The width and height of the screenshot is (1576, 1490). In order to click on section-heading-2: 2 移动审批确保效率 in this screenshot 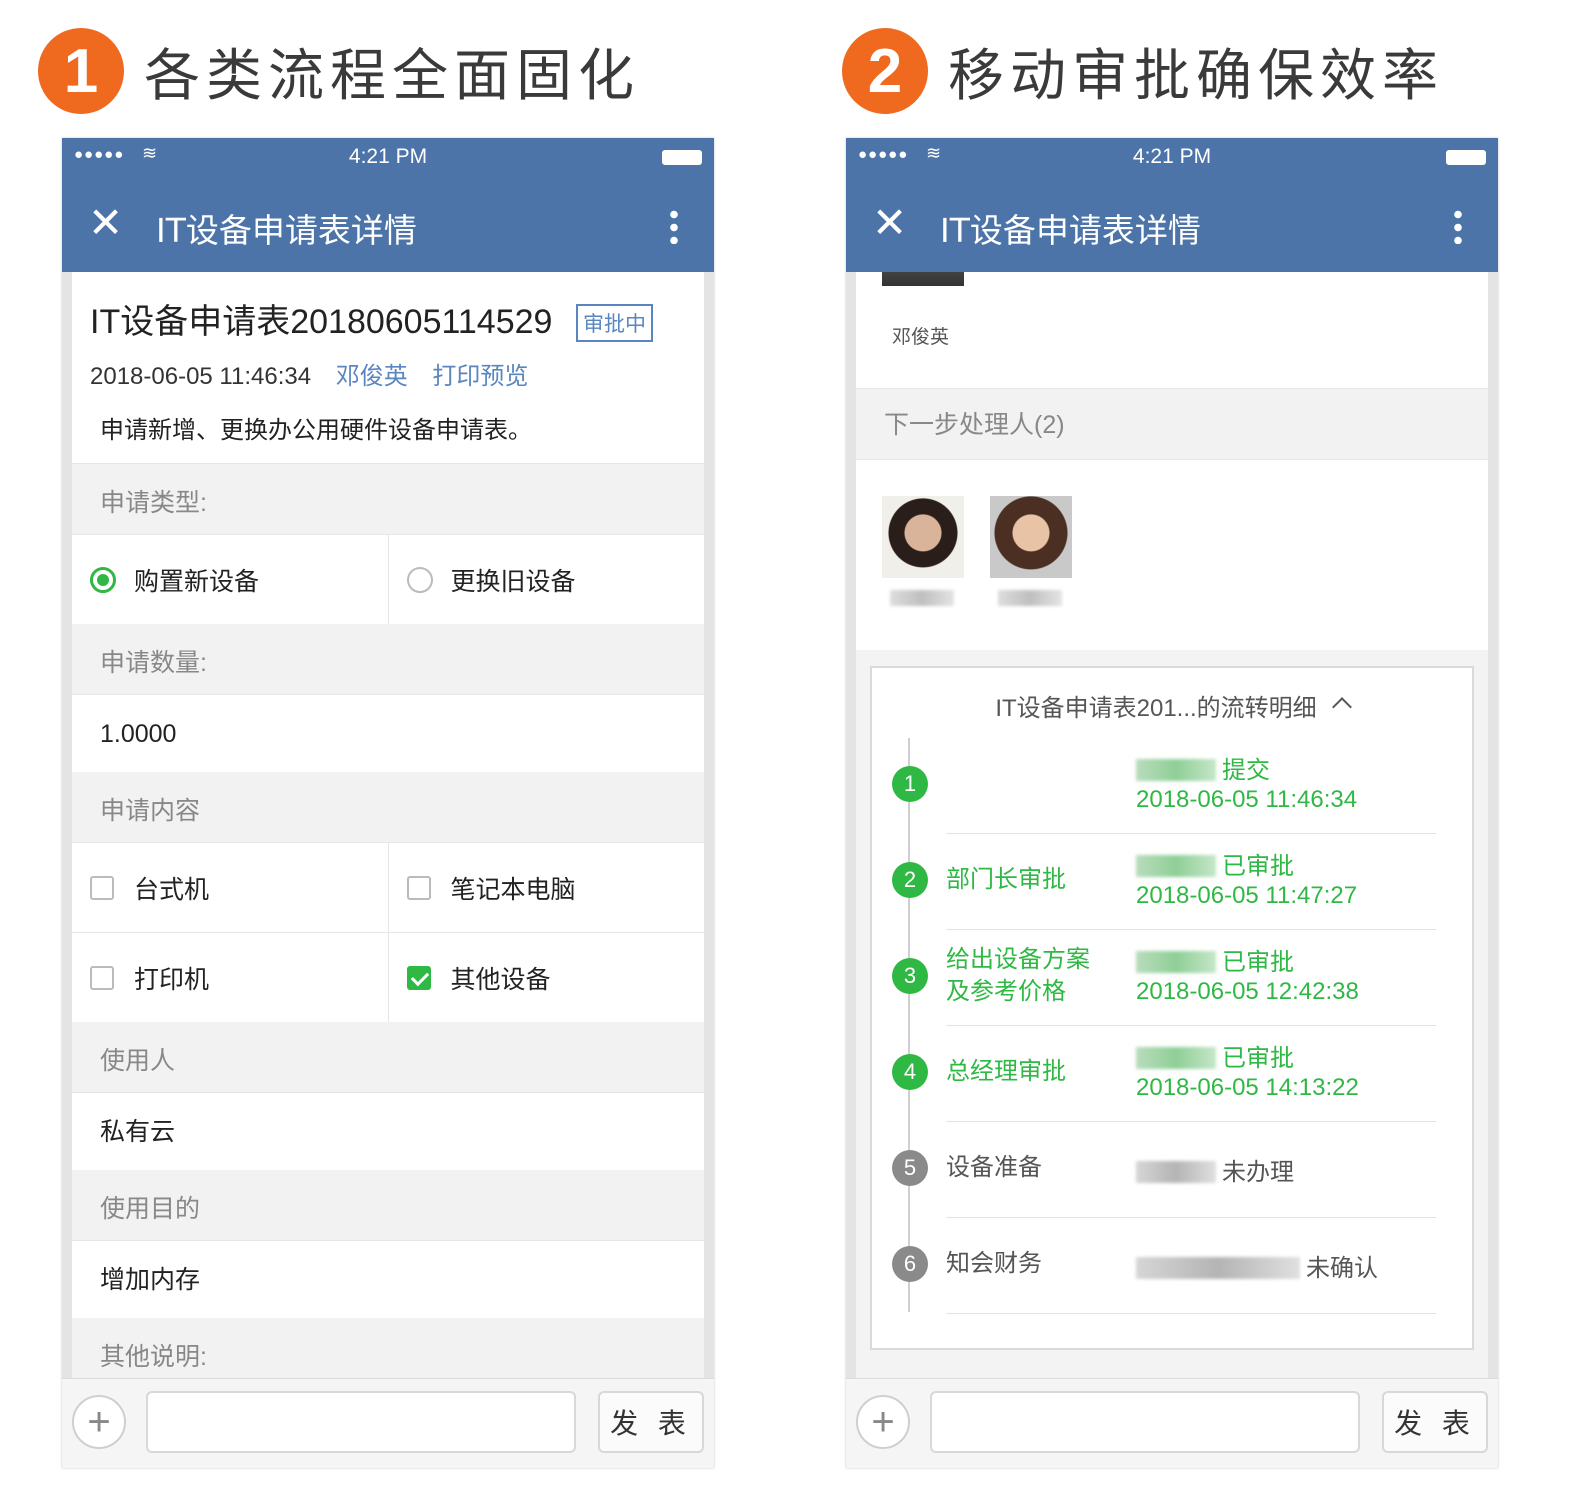, I will do `click(1143, 71)`.